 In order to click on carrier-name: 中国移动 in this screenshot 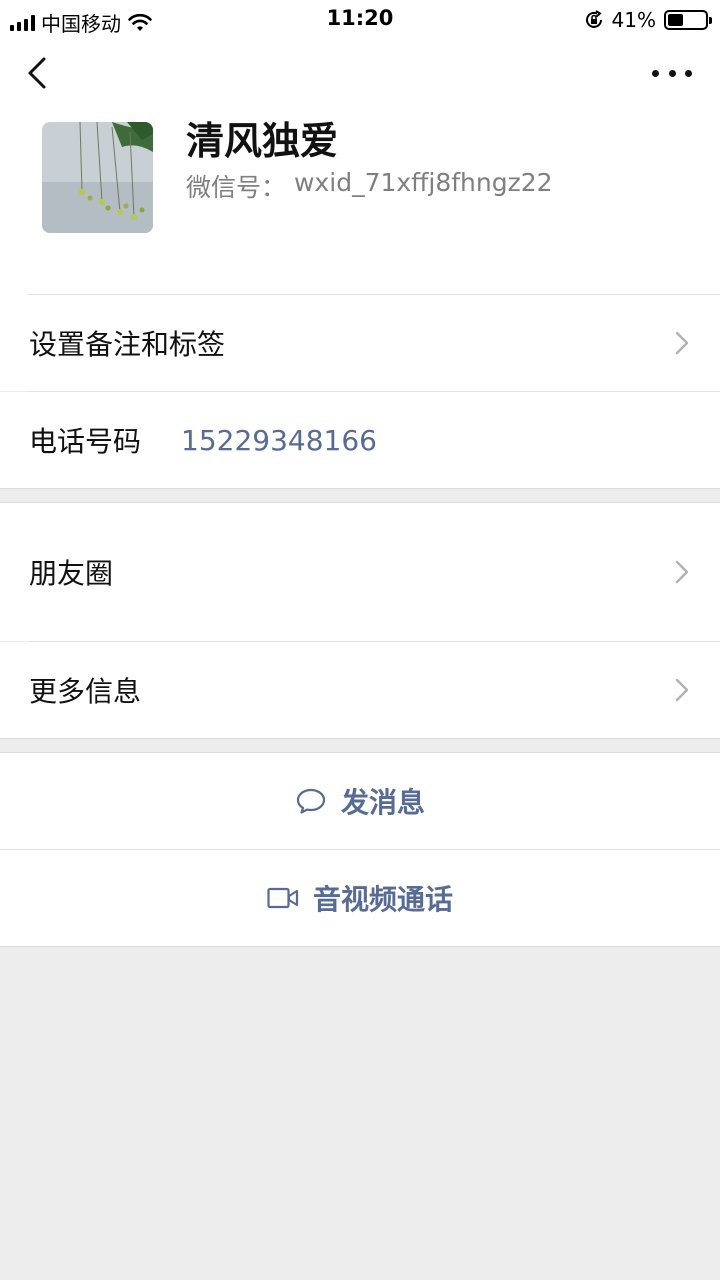, I will do `click(81, 24)`.